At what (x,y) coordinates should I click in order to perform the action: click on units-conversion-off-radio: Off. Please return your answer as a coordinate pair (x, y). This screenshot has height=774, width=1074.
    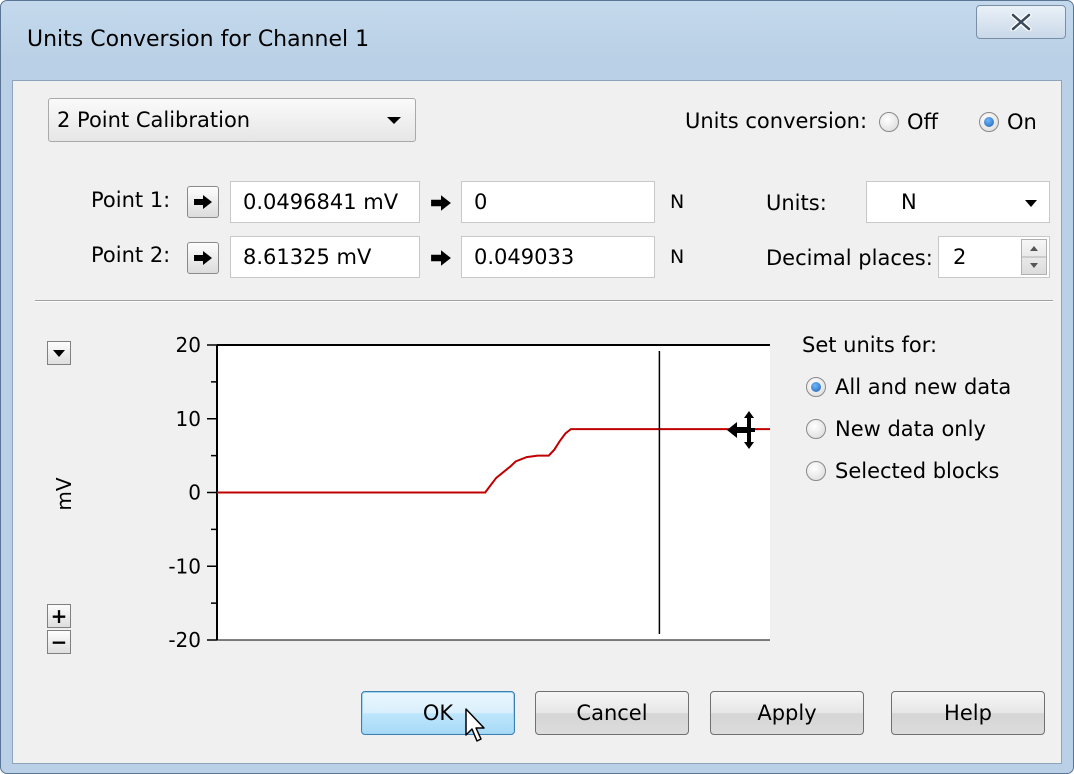
    Looking at the image, I should click on (908, 122).